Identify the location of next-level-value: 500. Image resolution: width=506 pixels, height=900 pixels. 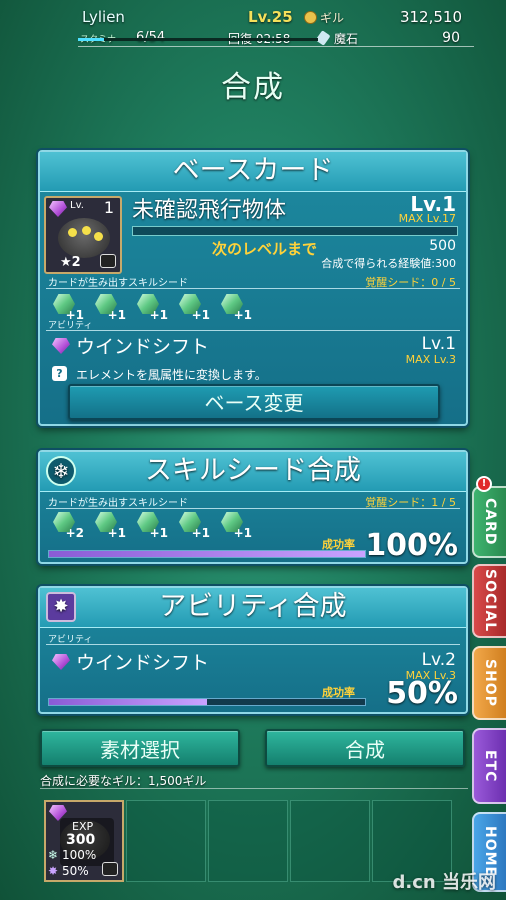
(442, 246).